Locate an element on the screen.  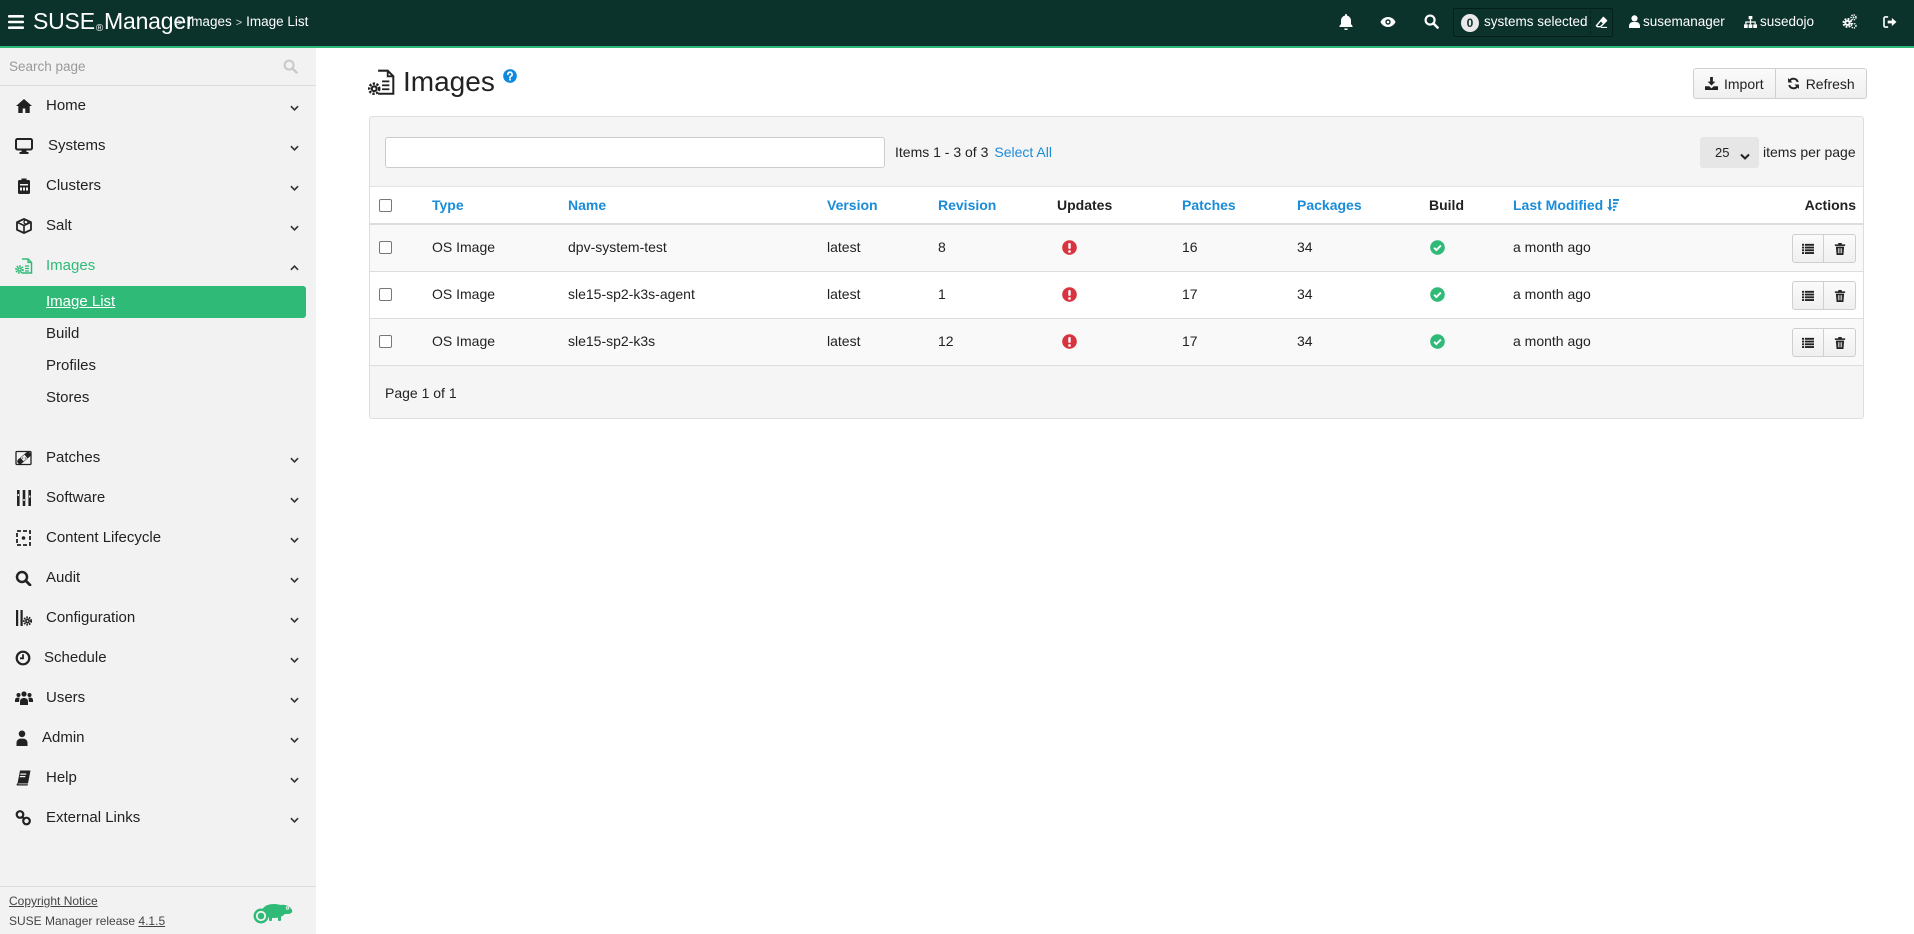
sign-out-icon is located at coordinates (1891, 23).